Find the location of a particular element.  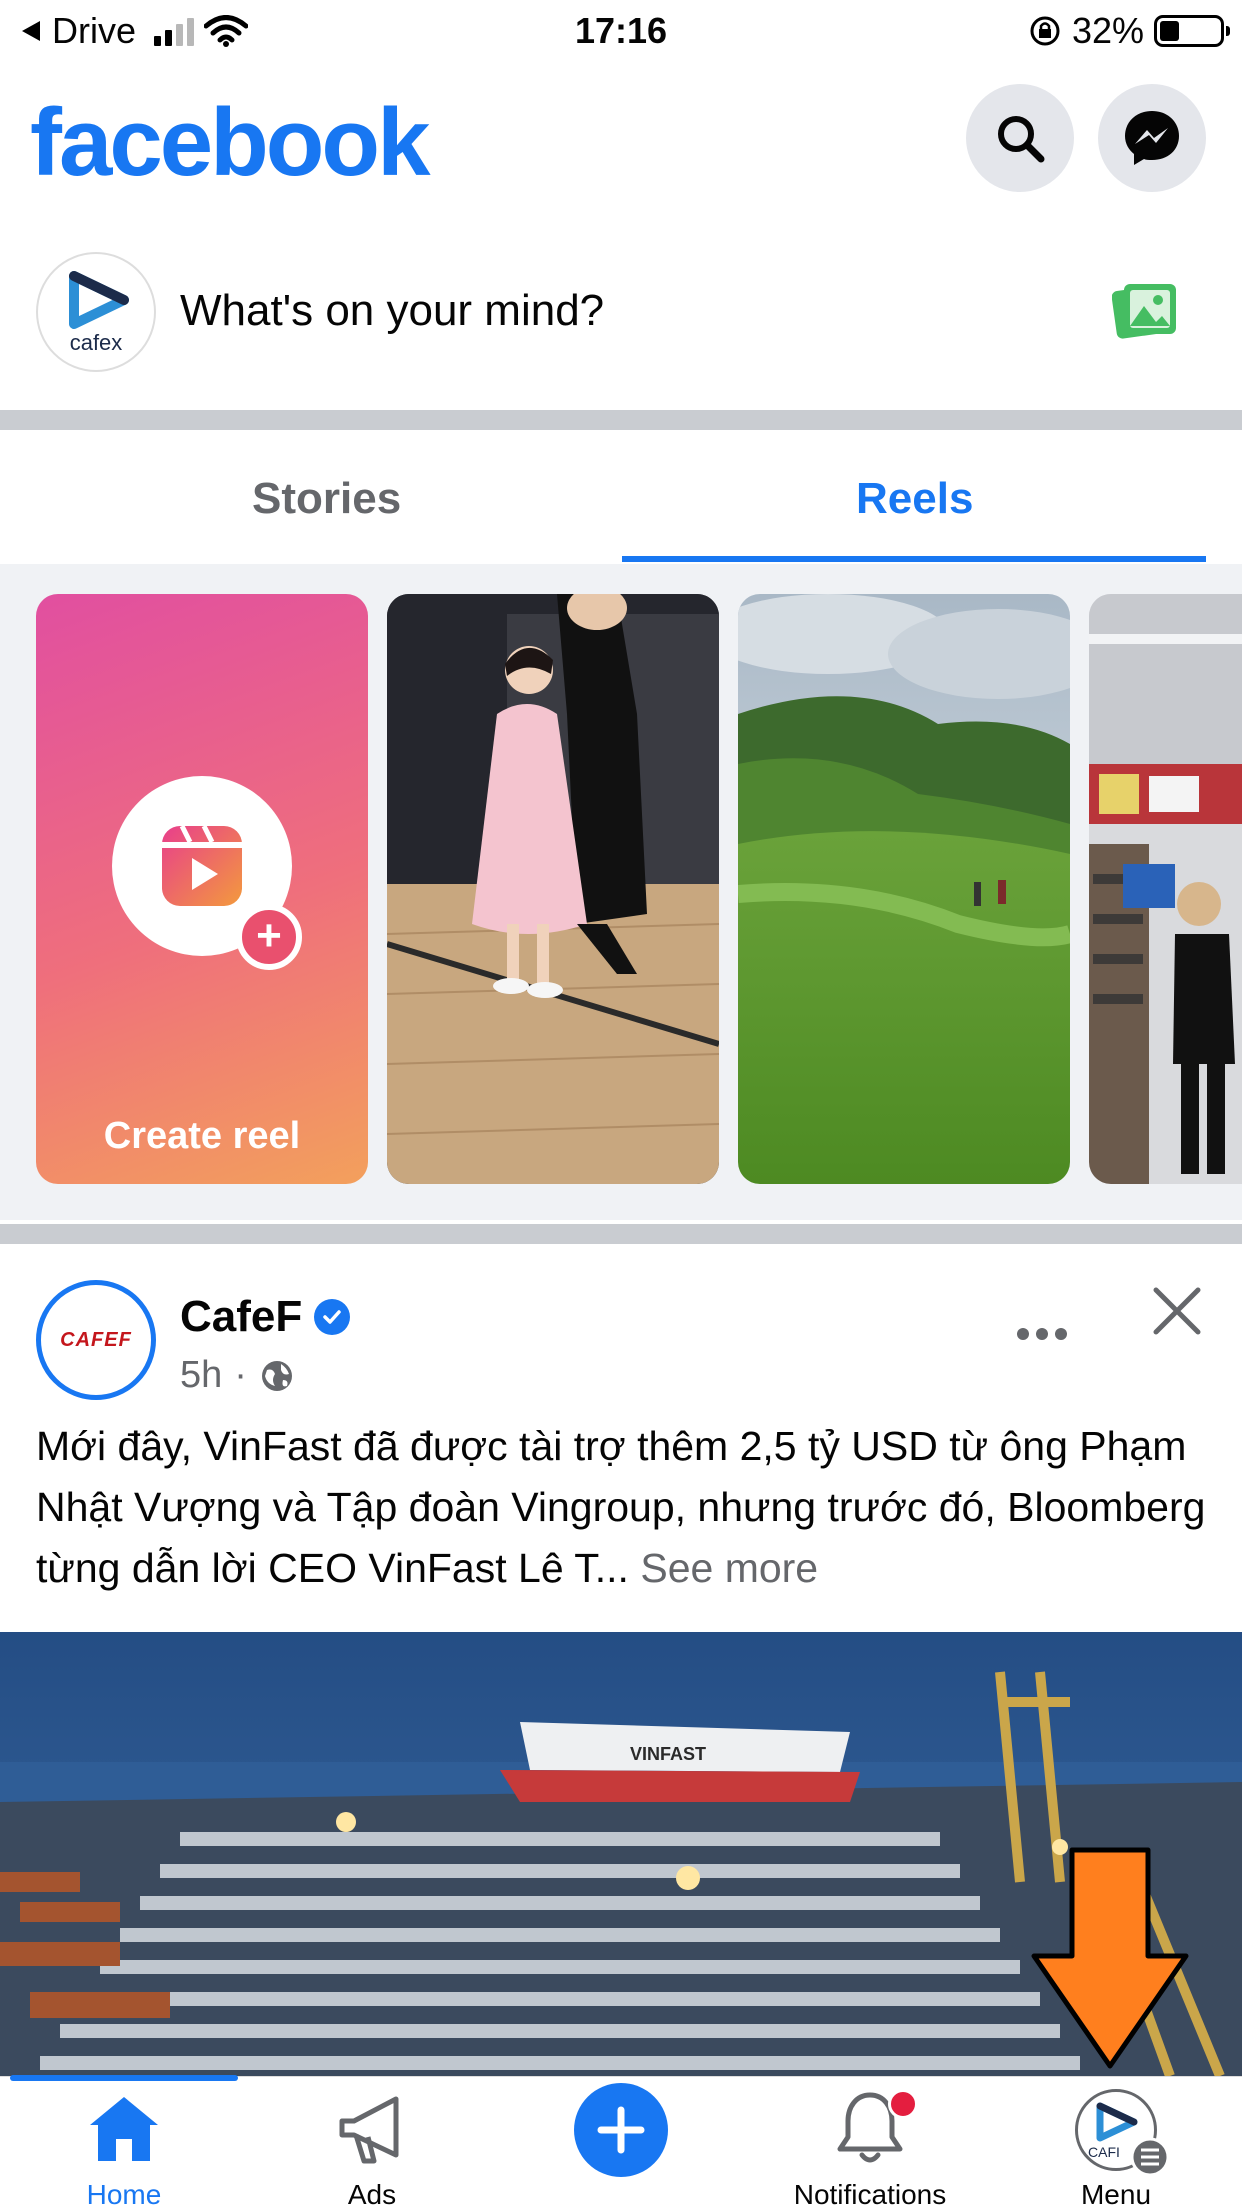

cafef-avatar-text: CAFEF is located at coordinates (96, 1339).